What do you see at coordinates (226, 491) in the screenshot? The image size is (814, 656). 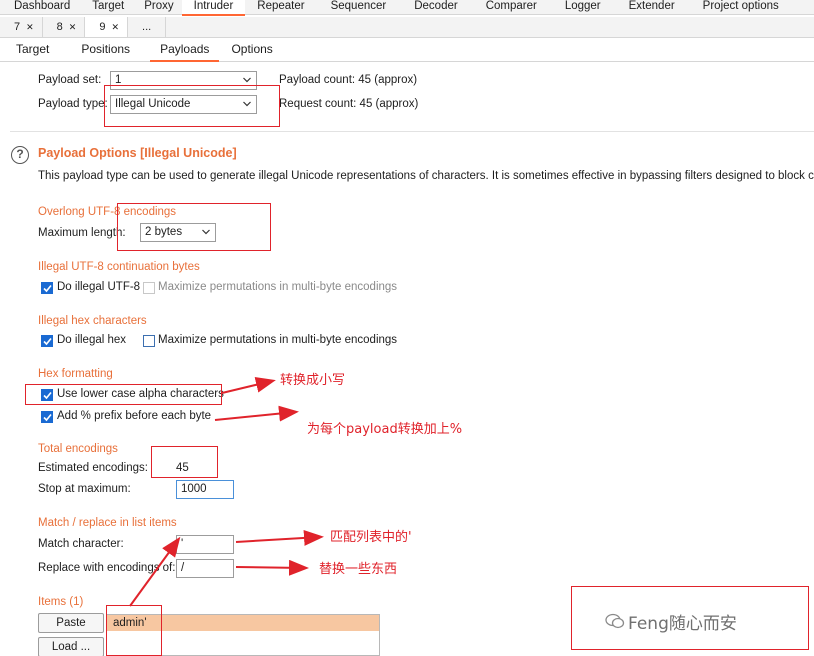 I see `annotation-arrows` at bounding box center [226, 491].